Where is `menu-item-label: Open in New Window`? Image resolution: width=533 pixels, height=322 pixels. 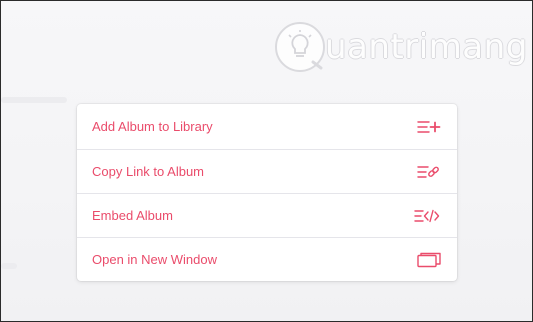
menu-item-label: Open in New Window is located at coordinates (154, 259).